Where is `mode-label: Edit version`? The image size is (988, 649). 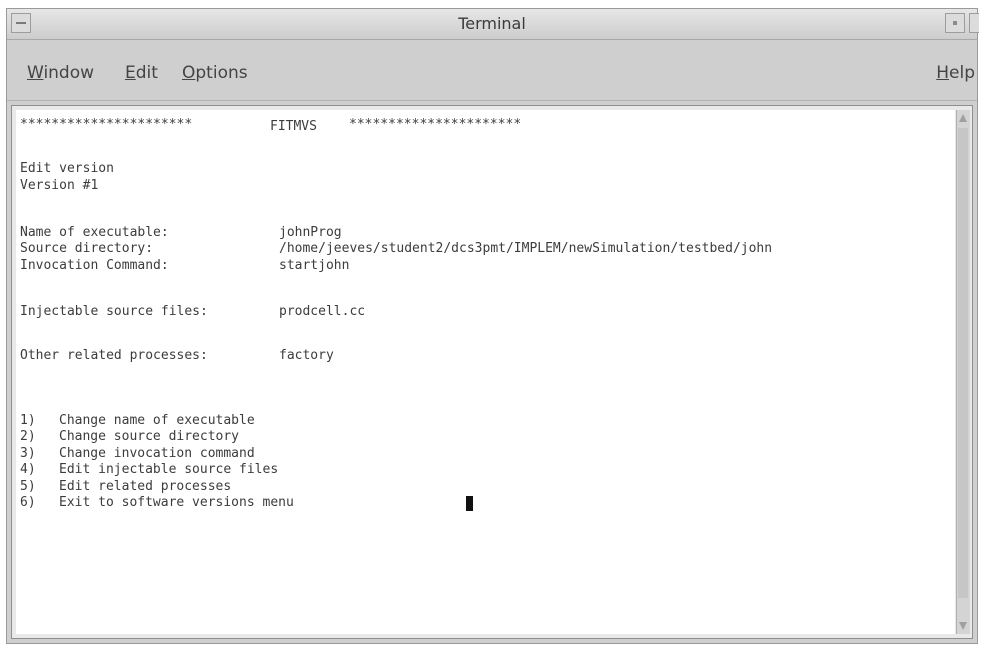
mode-label: Edit version is located at coordinates (67, 168).